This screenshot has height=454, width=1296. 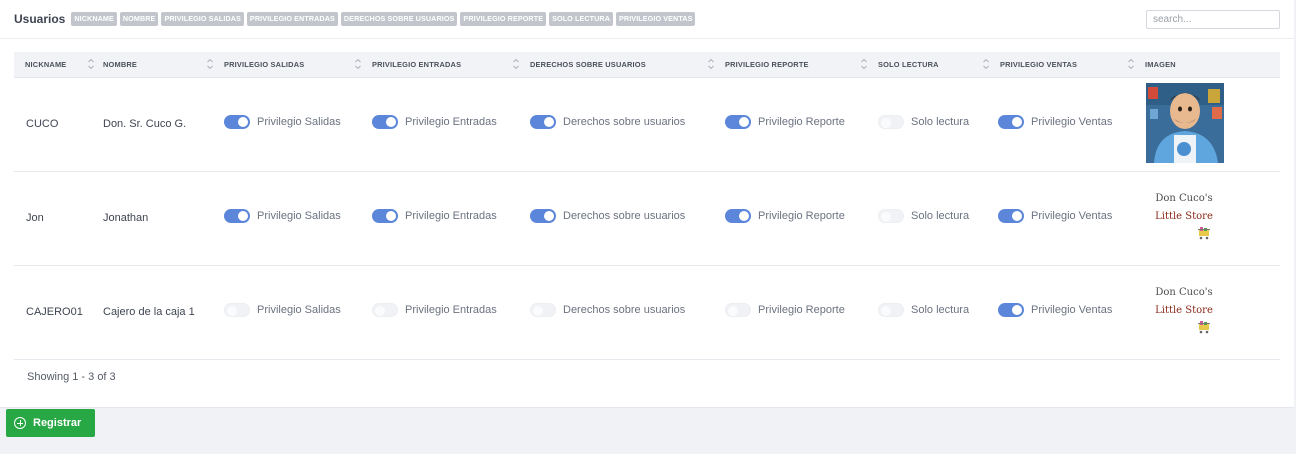 What do you see at coordinates (588, 65) in the screenshot?
I see `column-header-derechos-usuarios: DERECHOS SOBRE USUARIOS` at bounding box center [588, 65].